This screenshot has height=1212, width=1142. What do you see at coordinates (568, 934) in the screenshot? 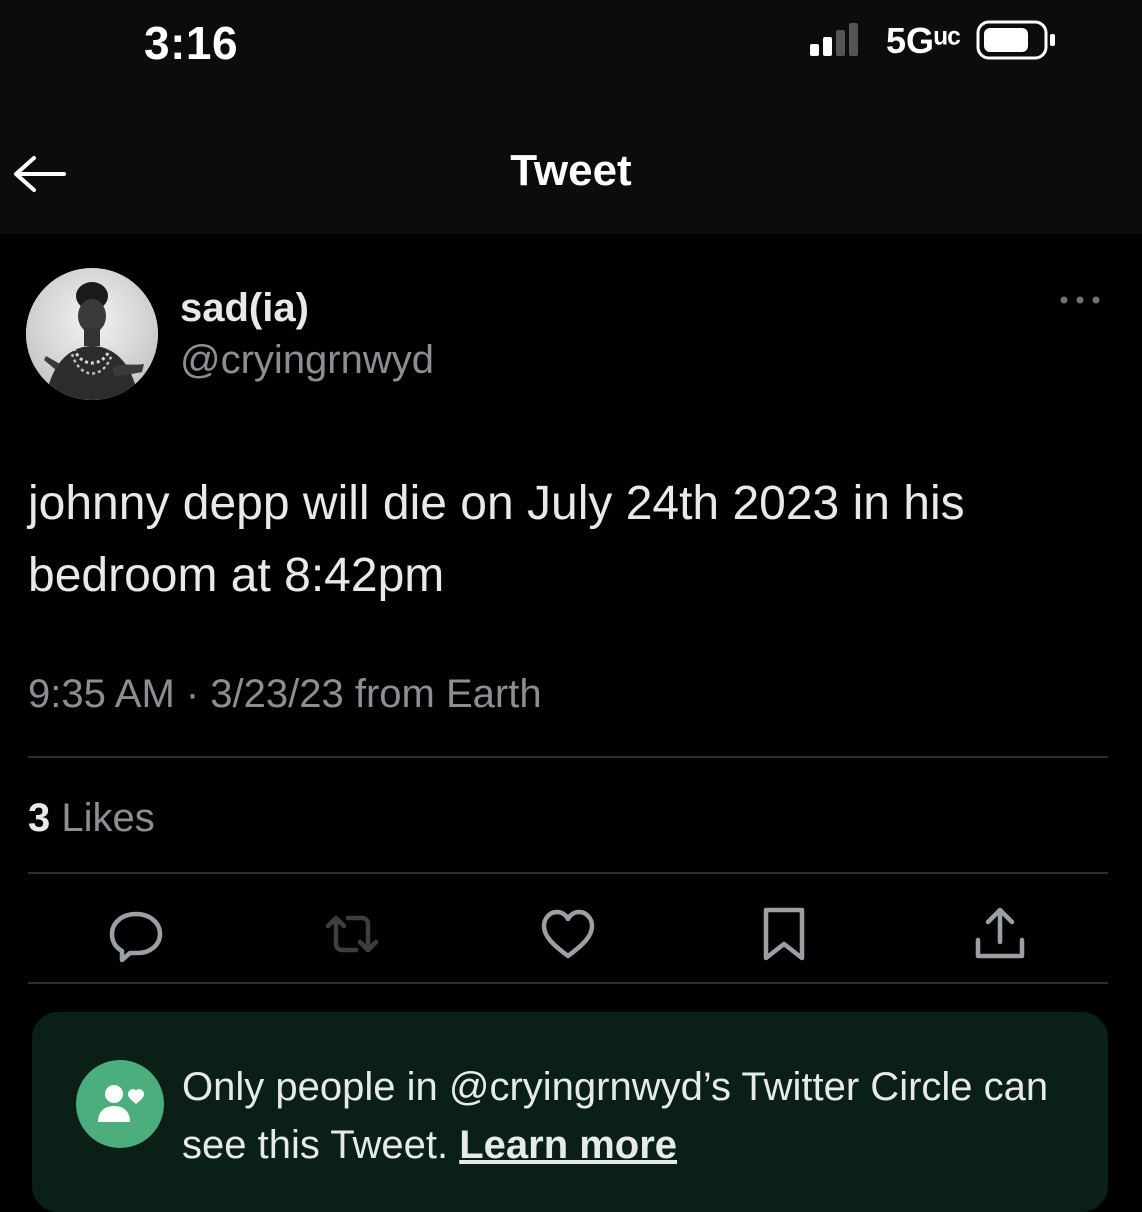
I see `like-icon` at bounding box center [568, 934].